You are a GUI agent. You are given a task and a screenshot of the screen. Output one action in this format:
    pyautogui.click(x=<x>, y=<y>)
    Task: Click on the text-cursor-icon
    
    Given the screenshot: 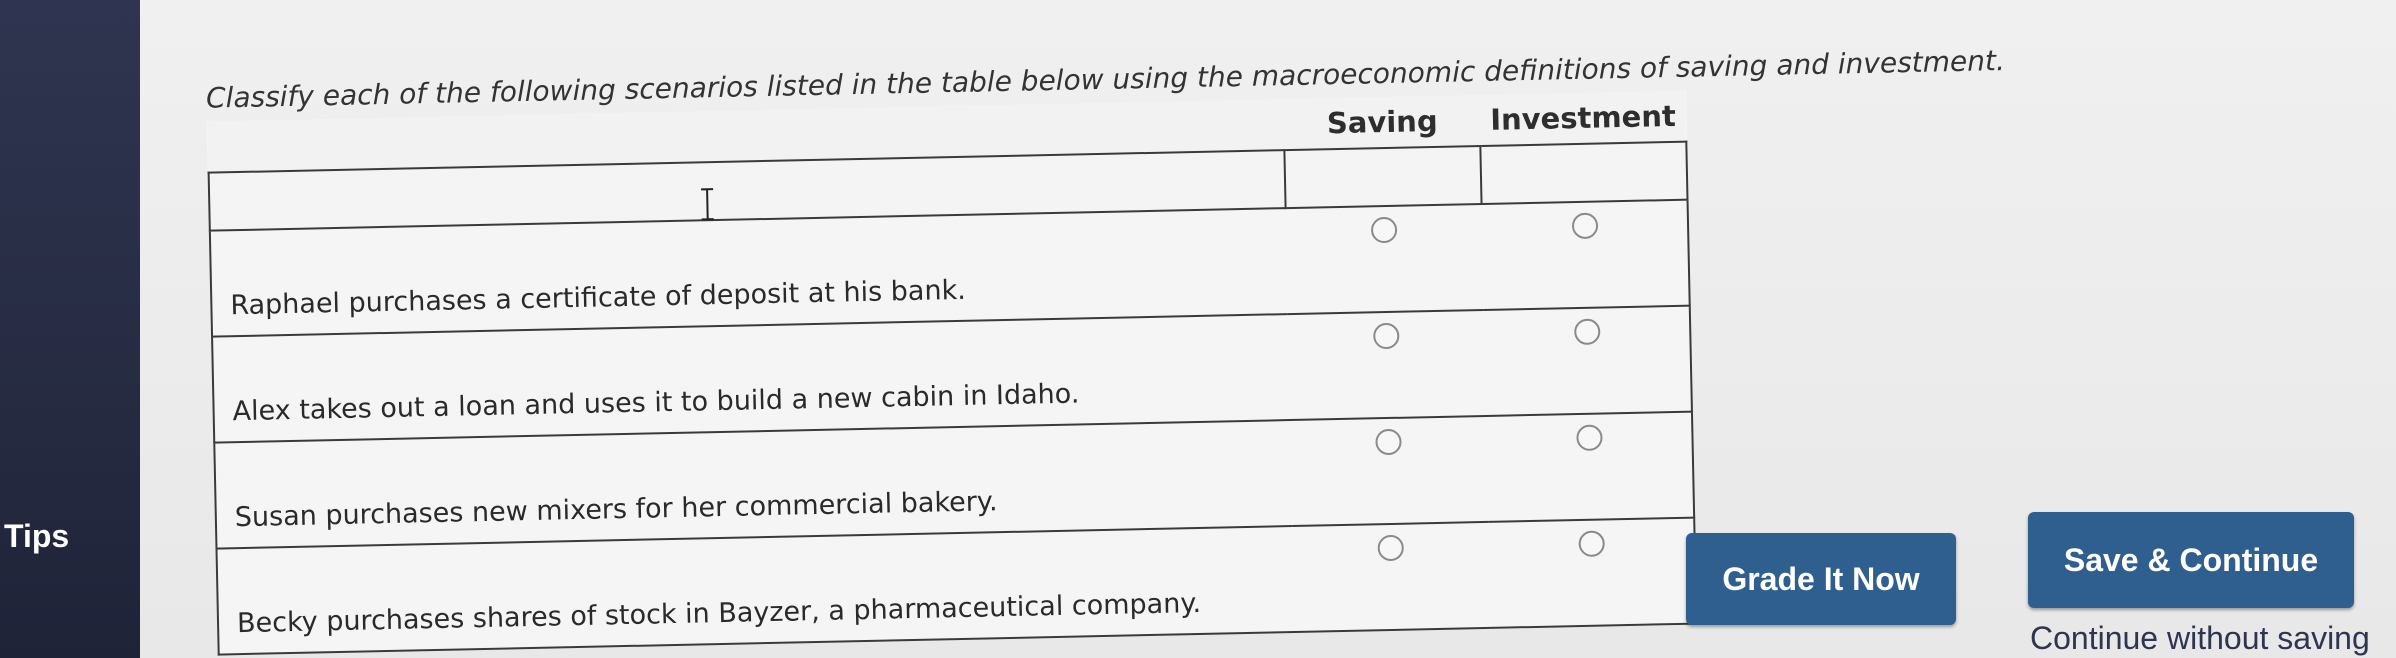 What is the action you would take?
    pyautogui.click(x=707, y=204)
    